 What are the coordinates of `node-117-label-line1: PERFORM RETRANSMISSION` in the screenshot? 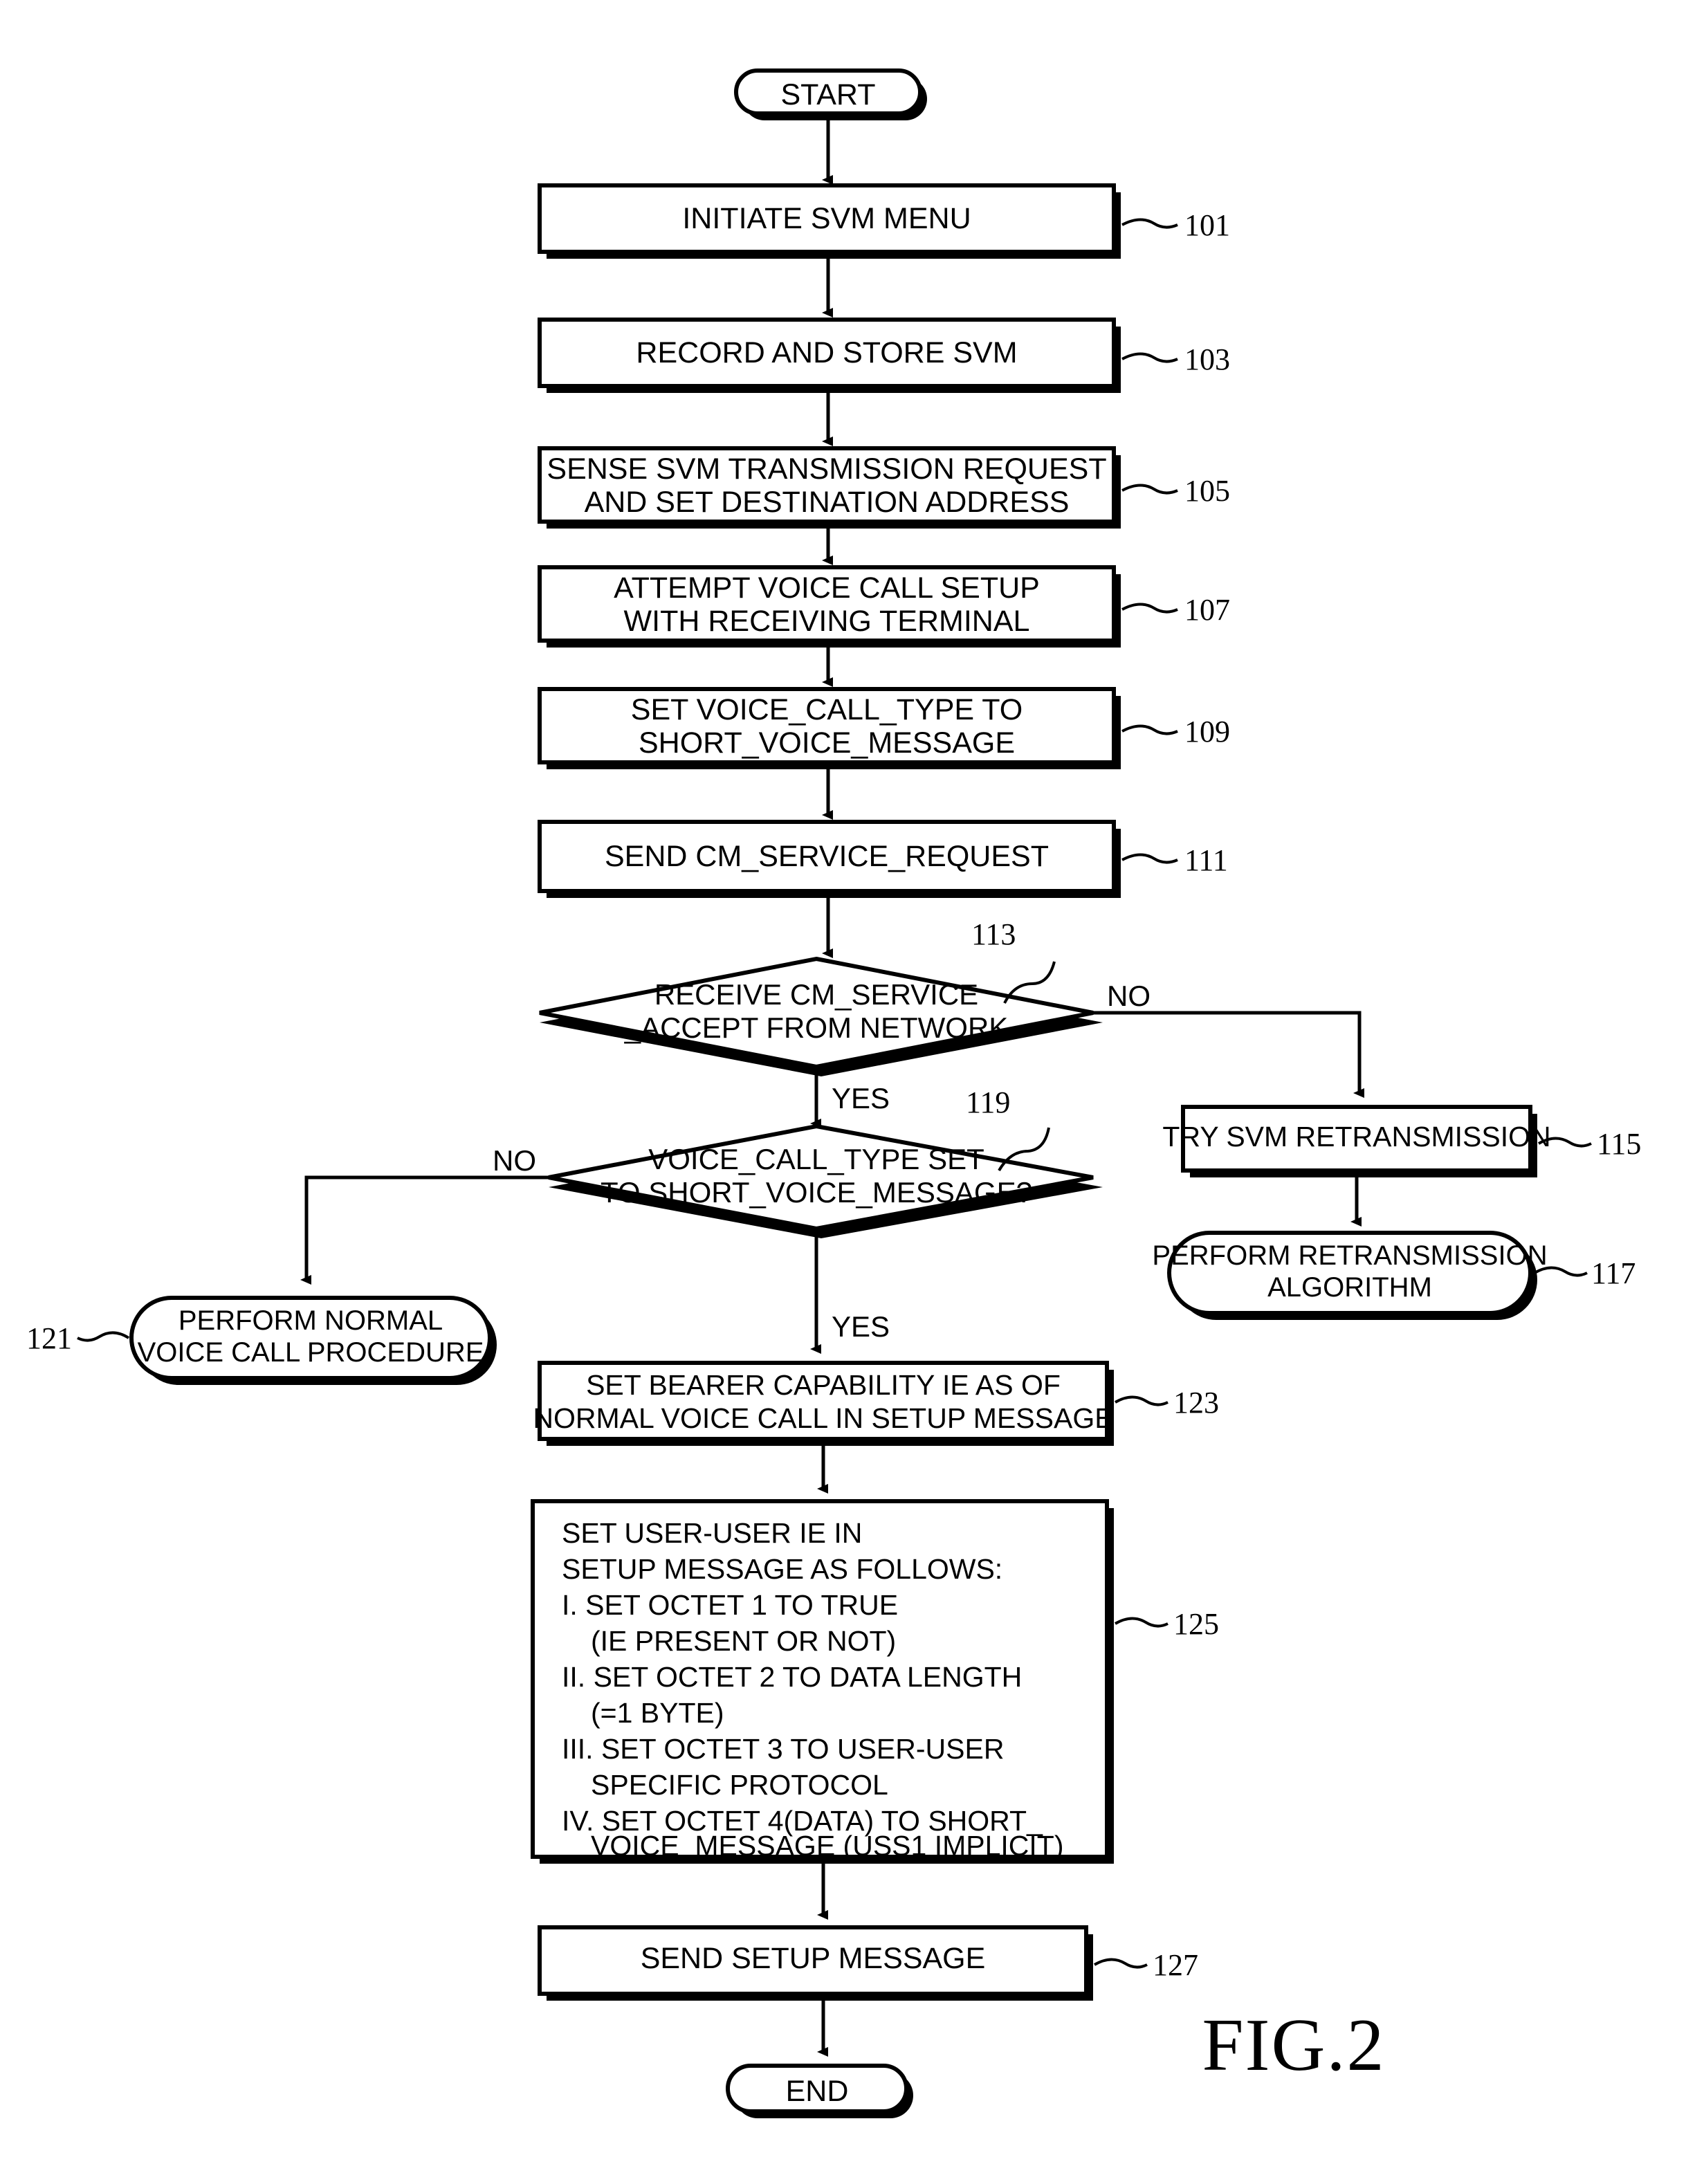 It's located at (1349, 1255).